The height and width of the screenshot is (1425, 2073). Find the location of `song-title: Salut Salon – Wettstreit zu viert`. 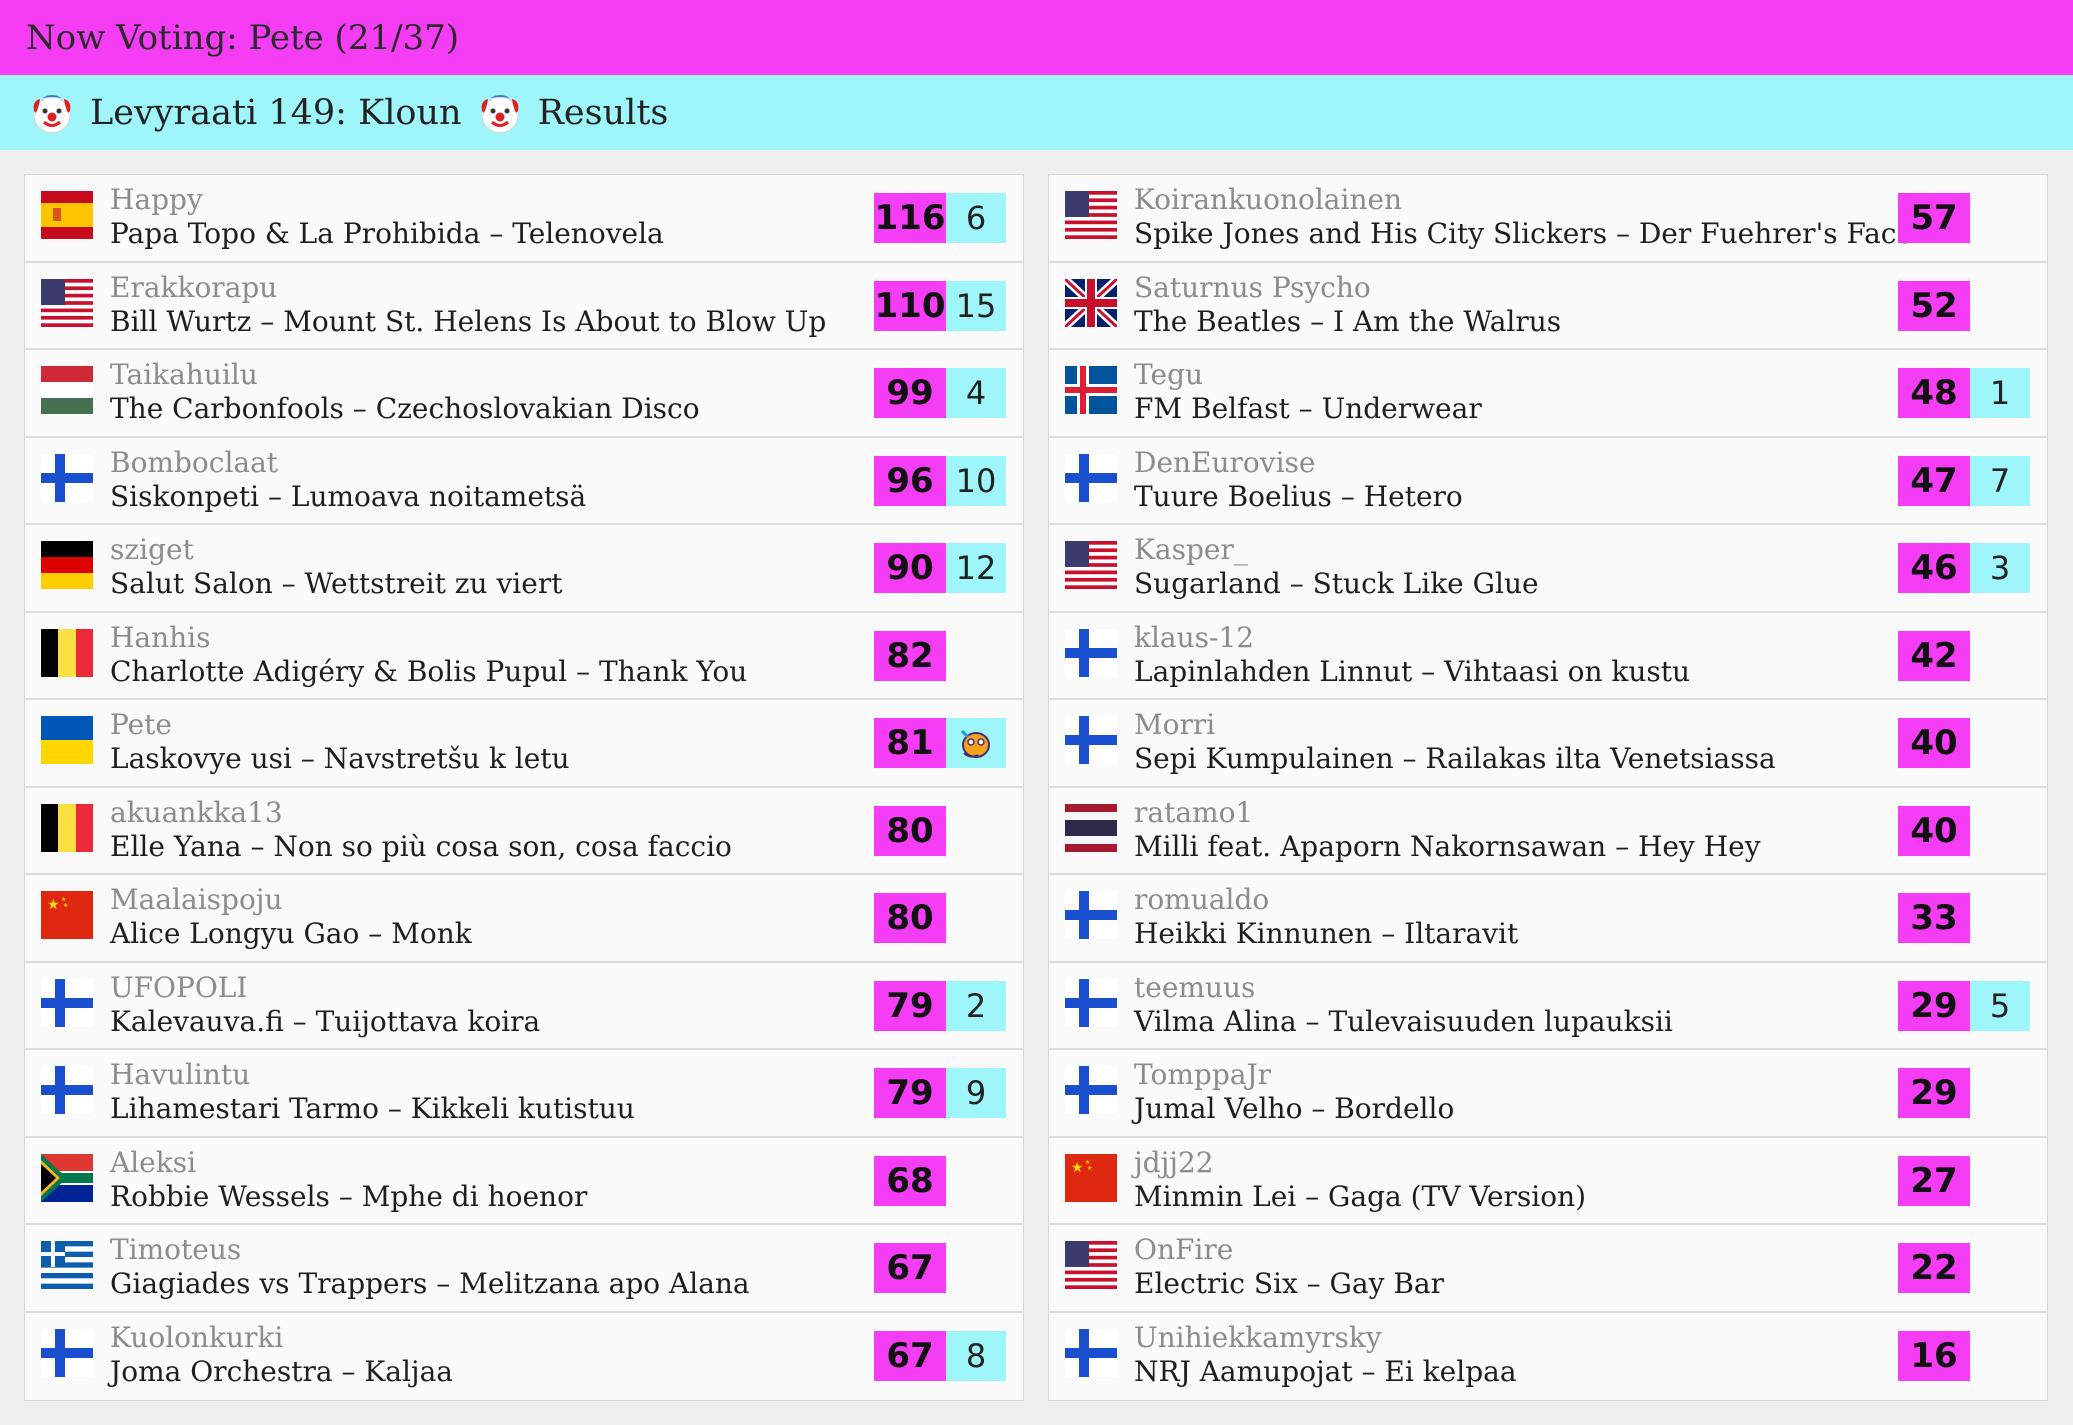

song-title: Salut Salon – Wettstreit zu viert is located at coordinates (336, 583).